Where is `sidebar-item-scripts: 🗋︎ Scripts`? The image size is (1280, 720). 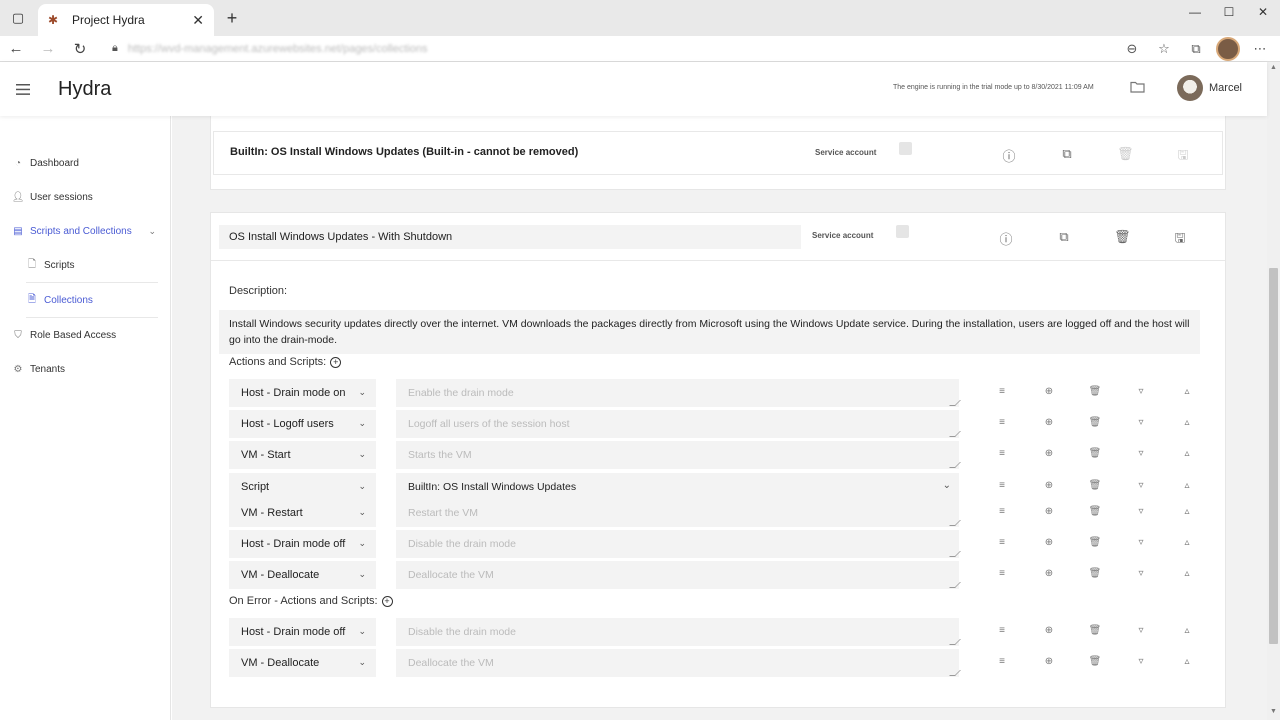 sidebar-item-scripts: 🗋︎ Scripts is located at coordinates (85, 265).